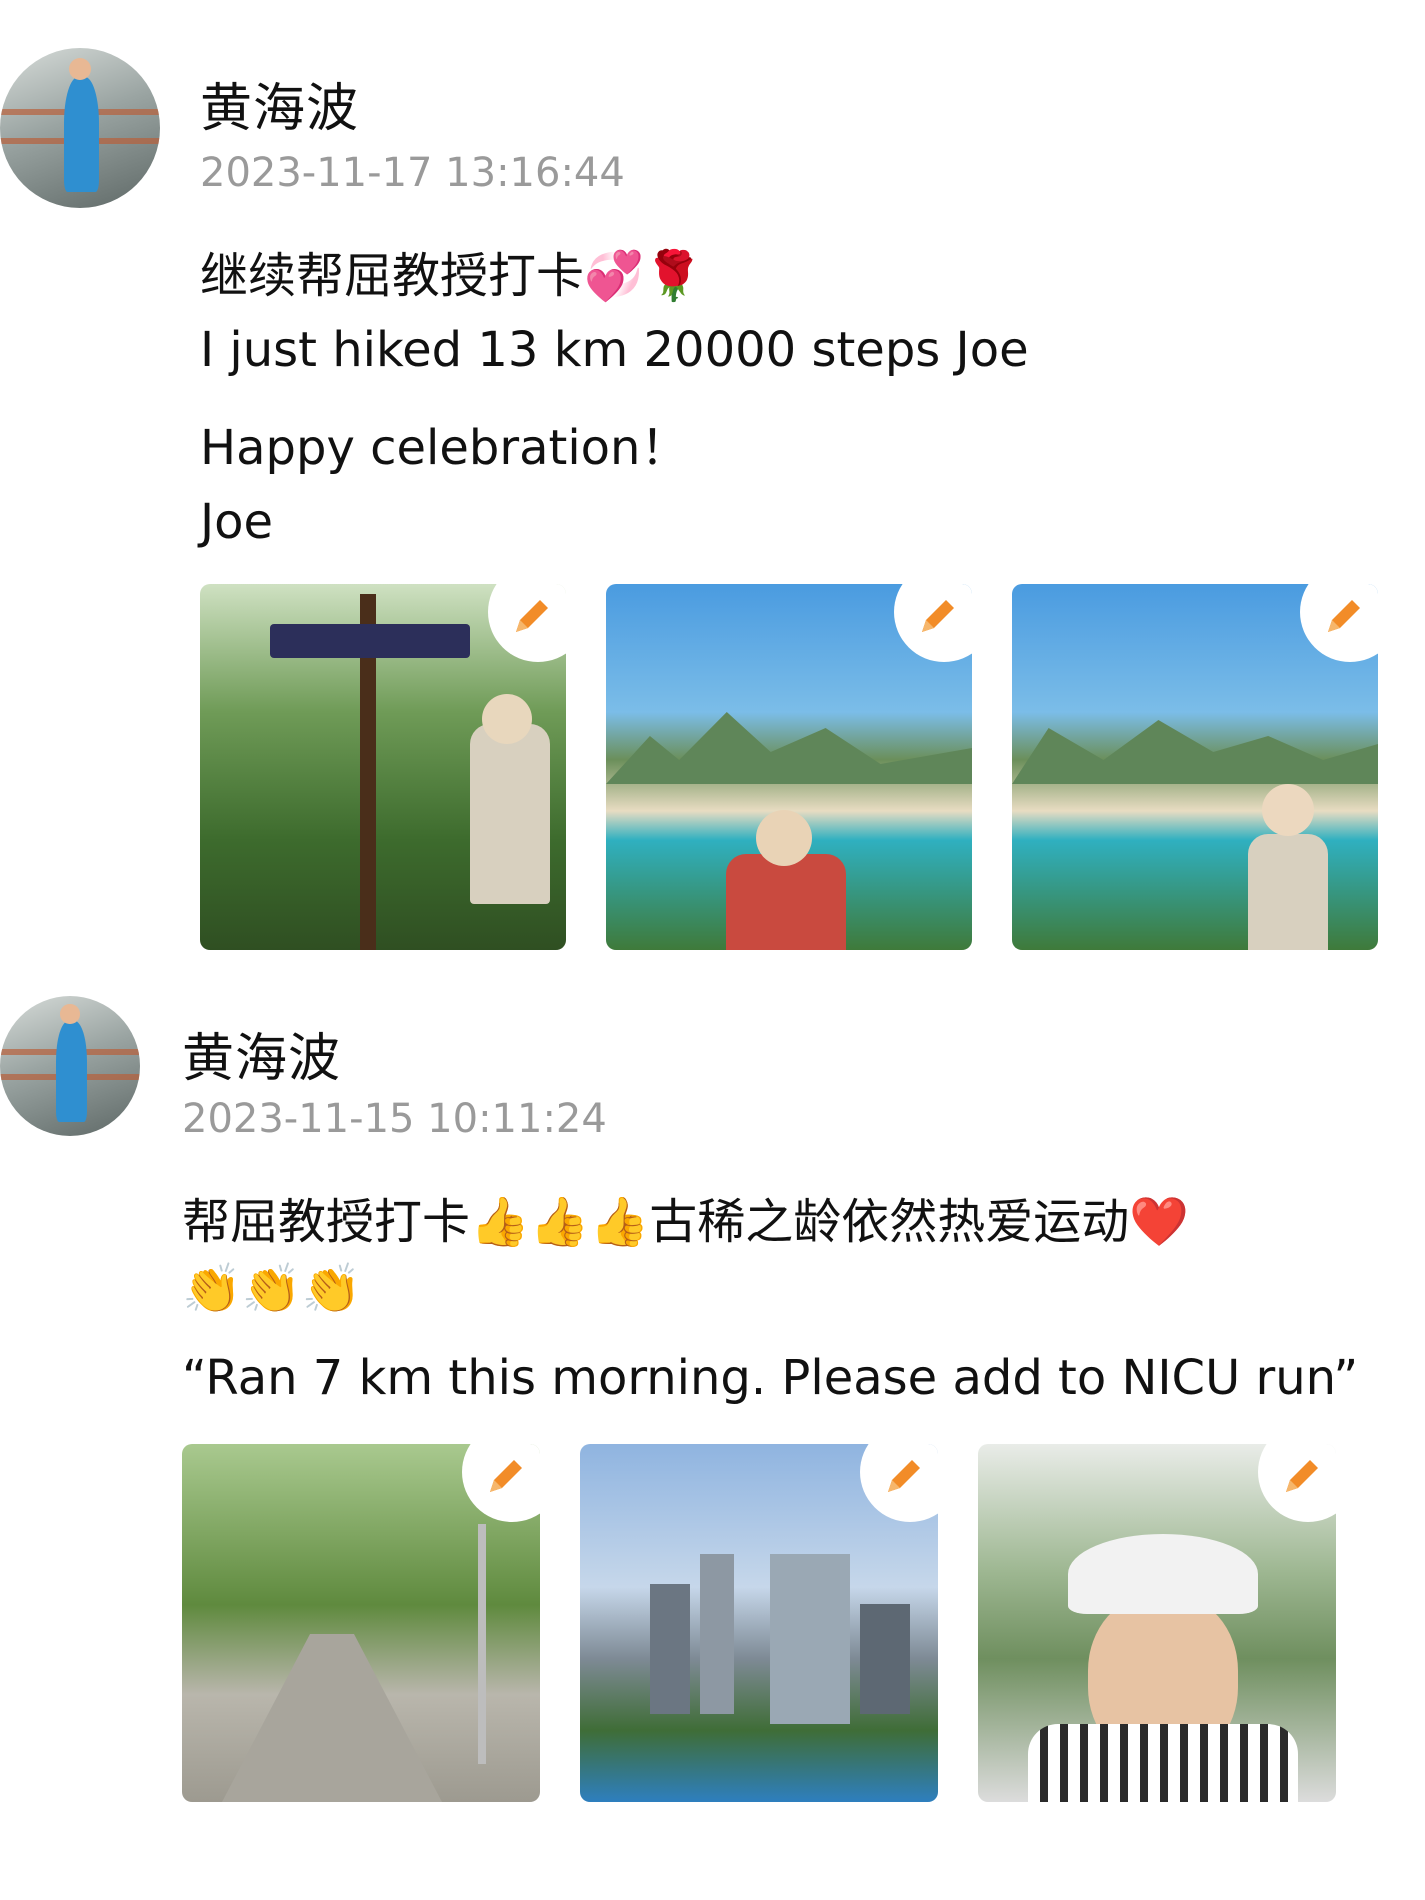  I want to click on post-text-line: 帮屈教授打卡👍👍👍古稀之龄依然热爱运动❤️, so click(686, 1222).